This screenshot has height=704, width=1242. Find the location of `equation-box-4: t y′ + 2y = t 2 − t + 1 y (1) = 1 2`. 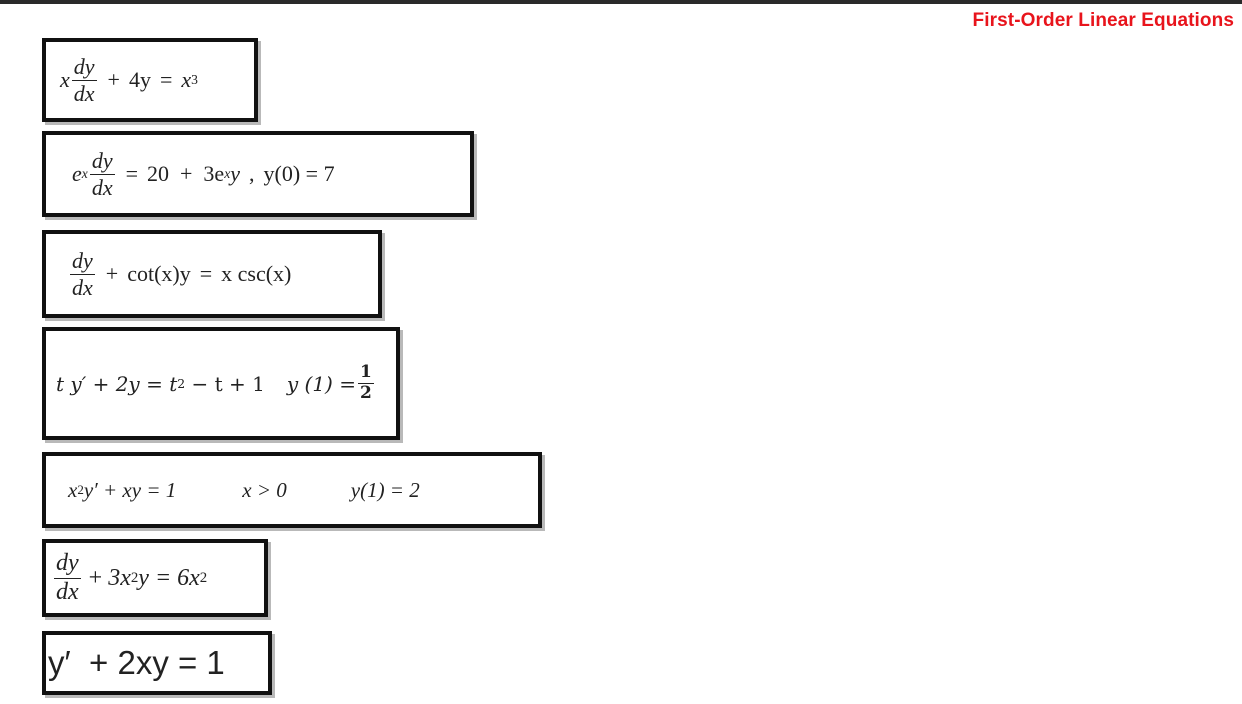

equation-box-4: t y′ + 2y = t 2 − t + 1 y (1) = 1 2 is located at coordinates (221, 383).